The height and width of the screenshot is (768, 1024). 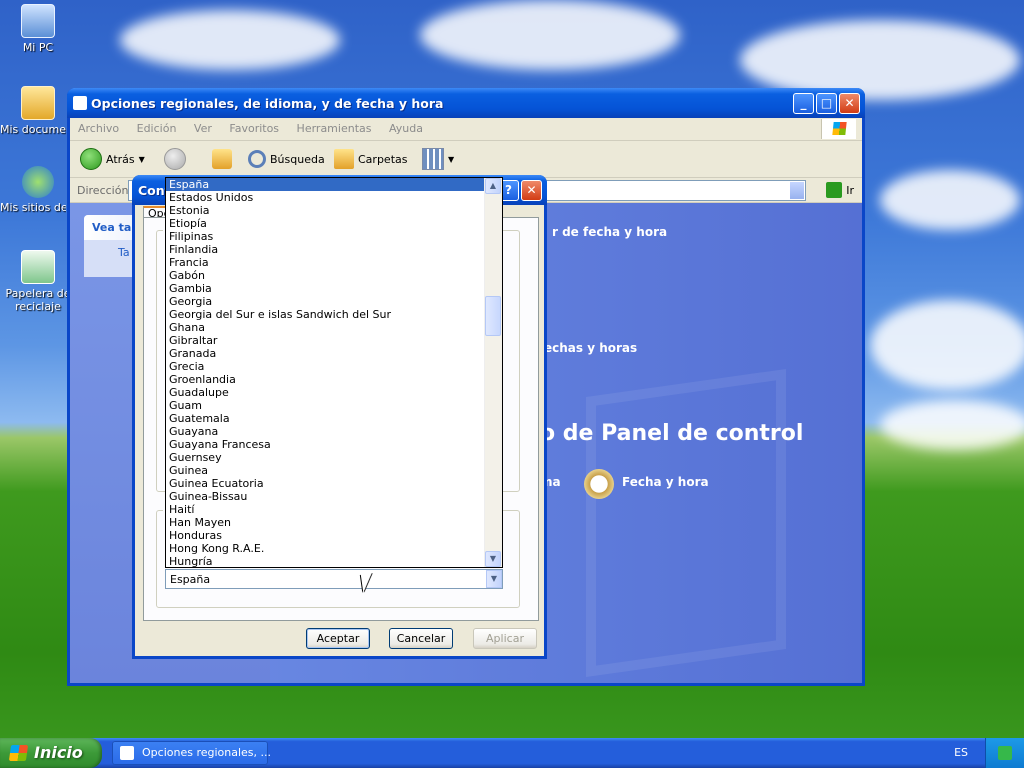 I want to click on folders-button: Carpetas, so click(x=370, y=159).